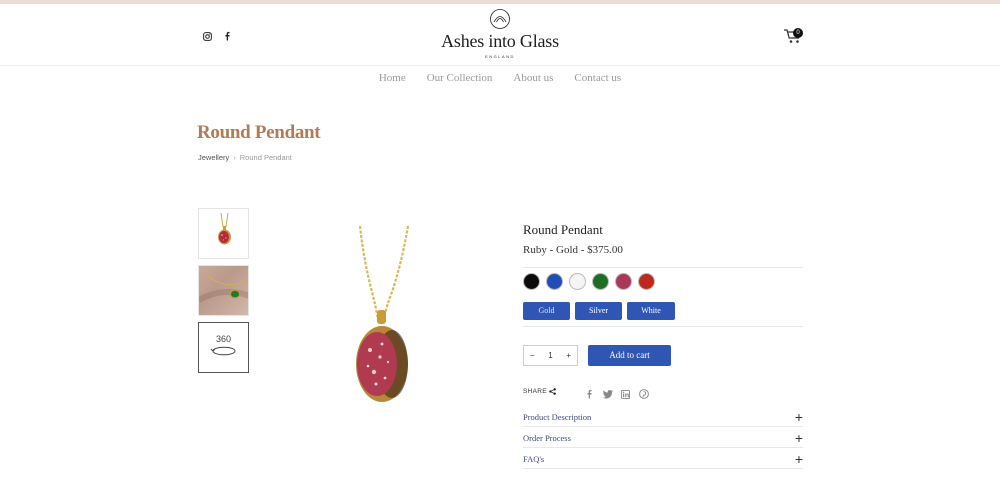 The image size is (1000, 502). Describe the element at coordinates (623, 281) in the screenshot. I see `swatch-pink` at that location.